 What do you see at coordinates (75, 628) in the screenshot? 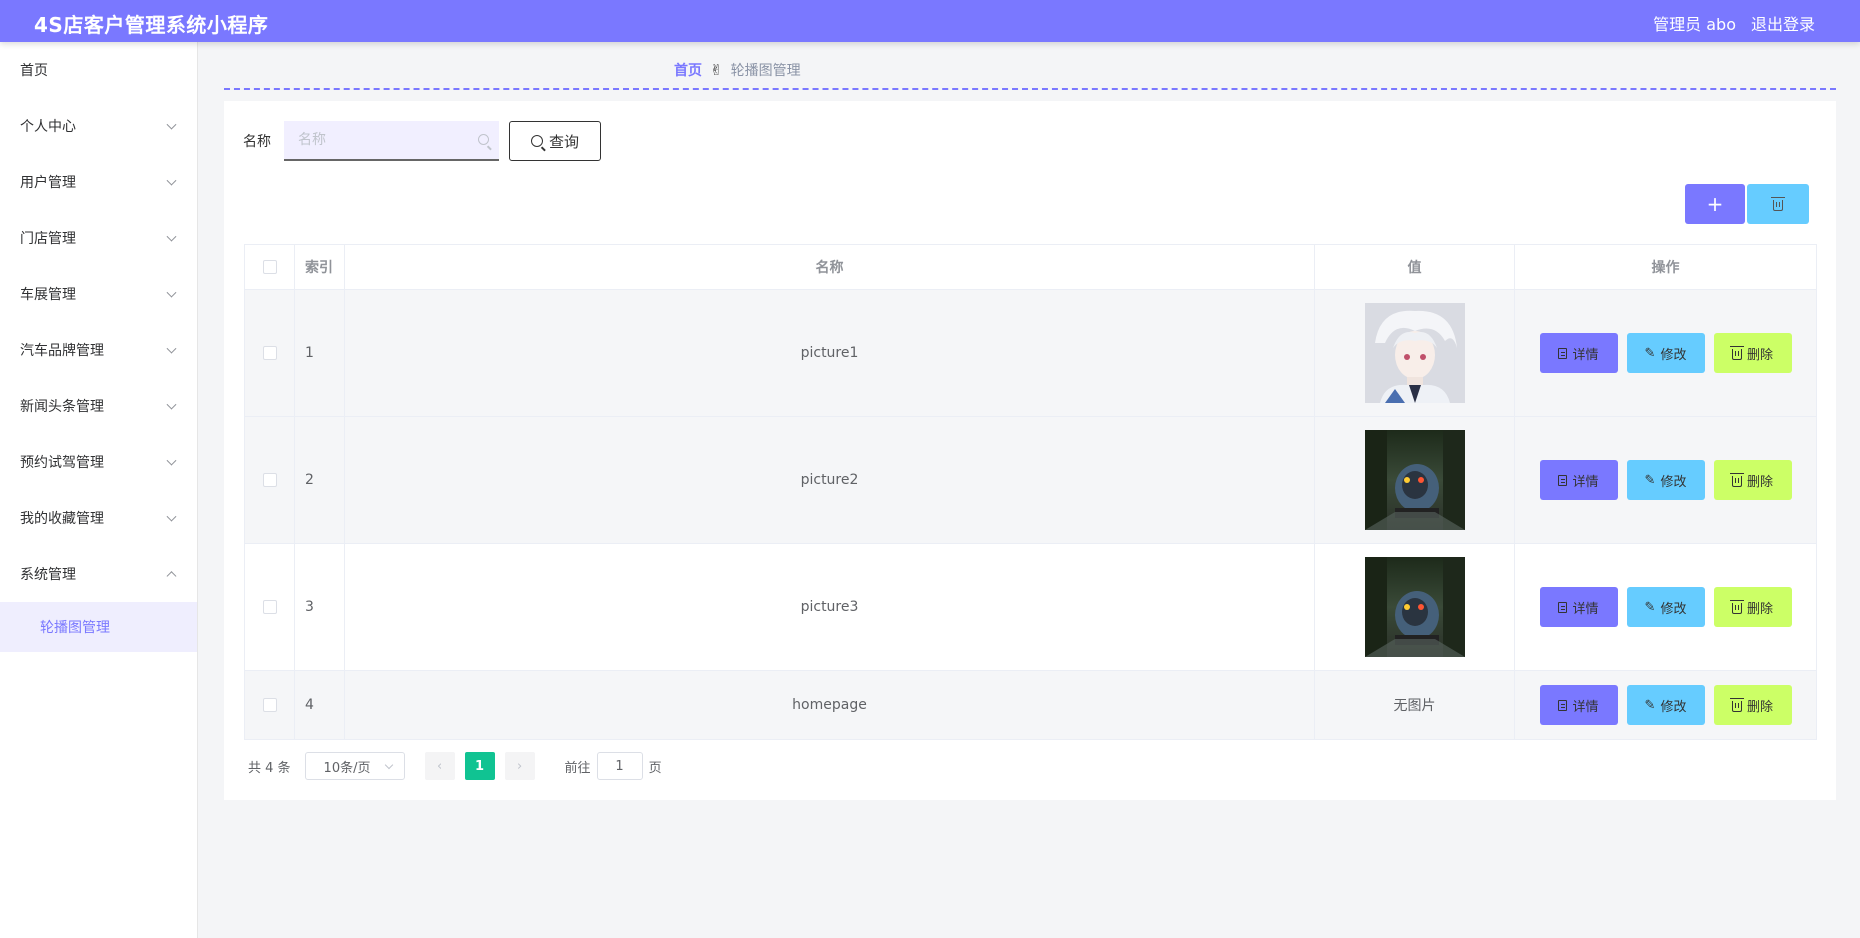
I see `sidebar-subitem-label: 轮播图管理` at bounding box center [75, 628].